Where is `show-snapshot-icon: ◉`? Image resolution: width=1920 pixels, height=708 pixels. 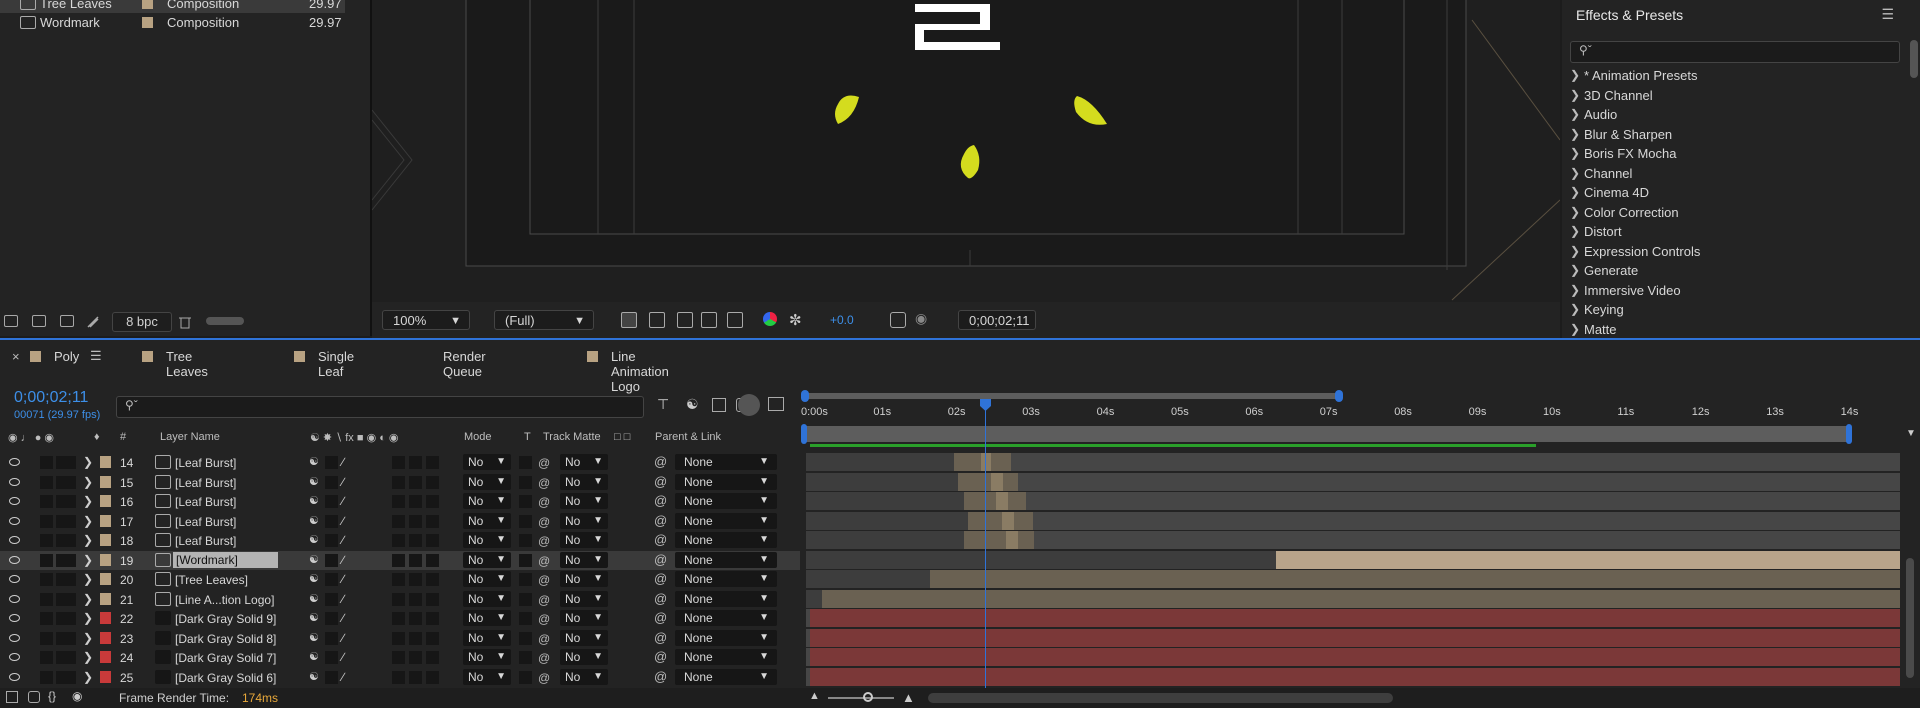
show-snapshot-icon: ◉ is located at coordinates (921, 318).